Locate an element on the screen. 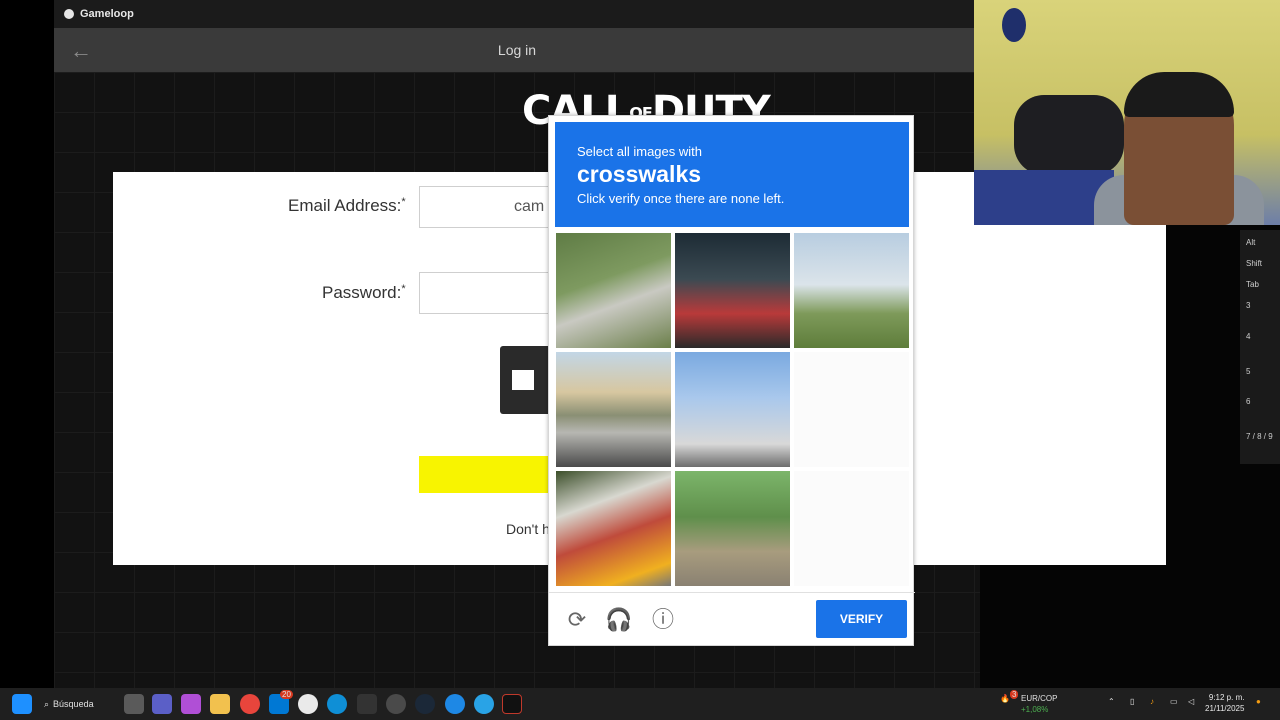 Image resolution: width=1280 pixels, height=720 pixels. ticker-name: EUR/COP is located at coordinates (1039, 698).